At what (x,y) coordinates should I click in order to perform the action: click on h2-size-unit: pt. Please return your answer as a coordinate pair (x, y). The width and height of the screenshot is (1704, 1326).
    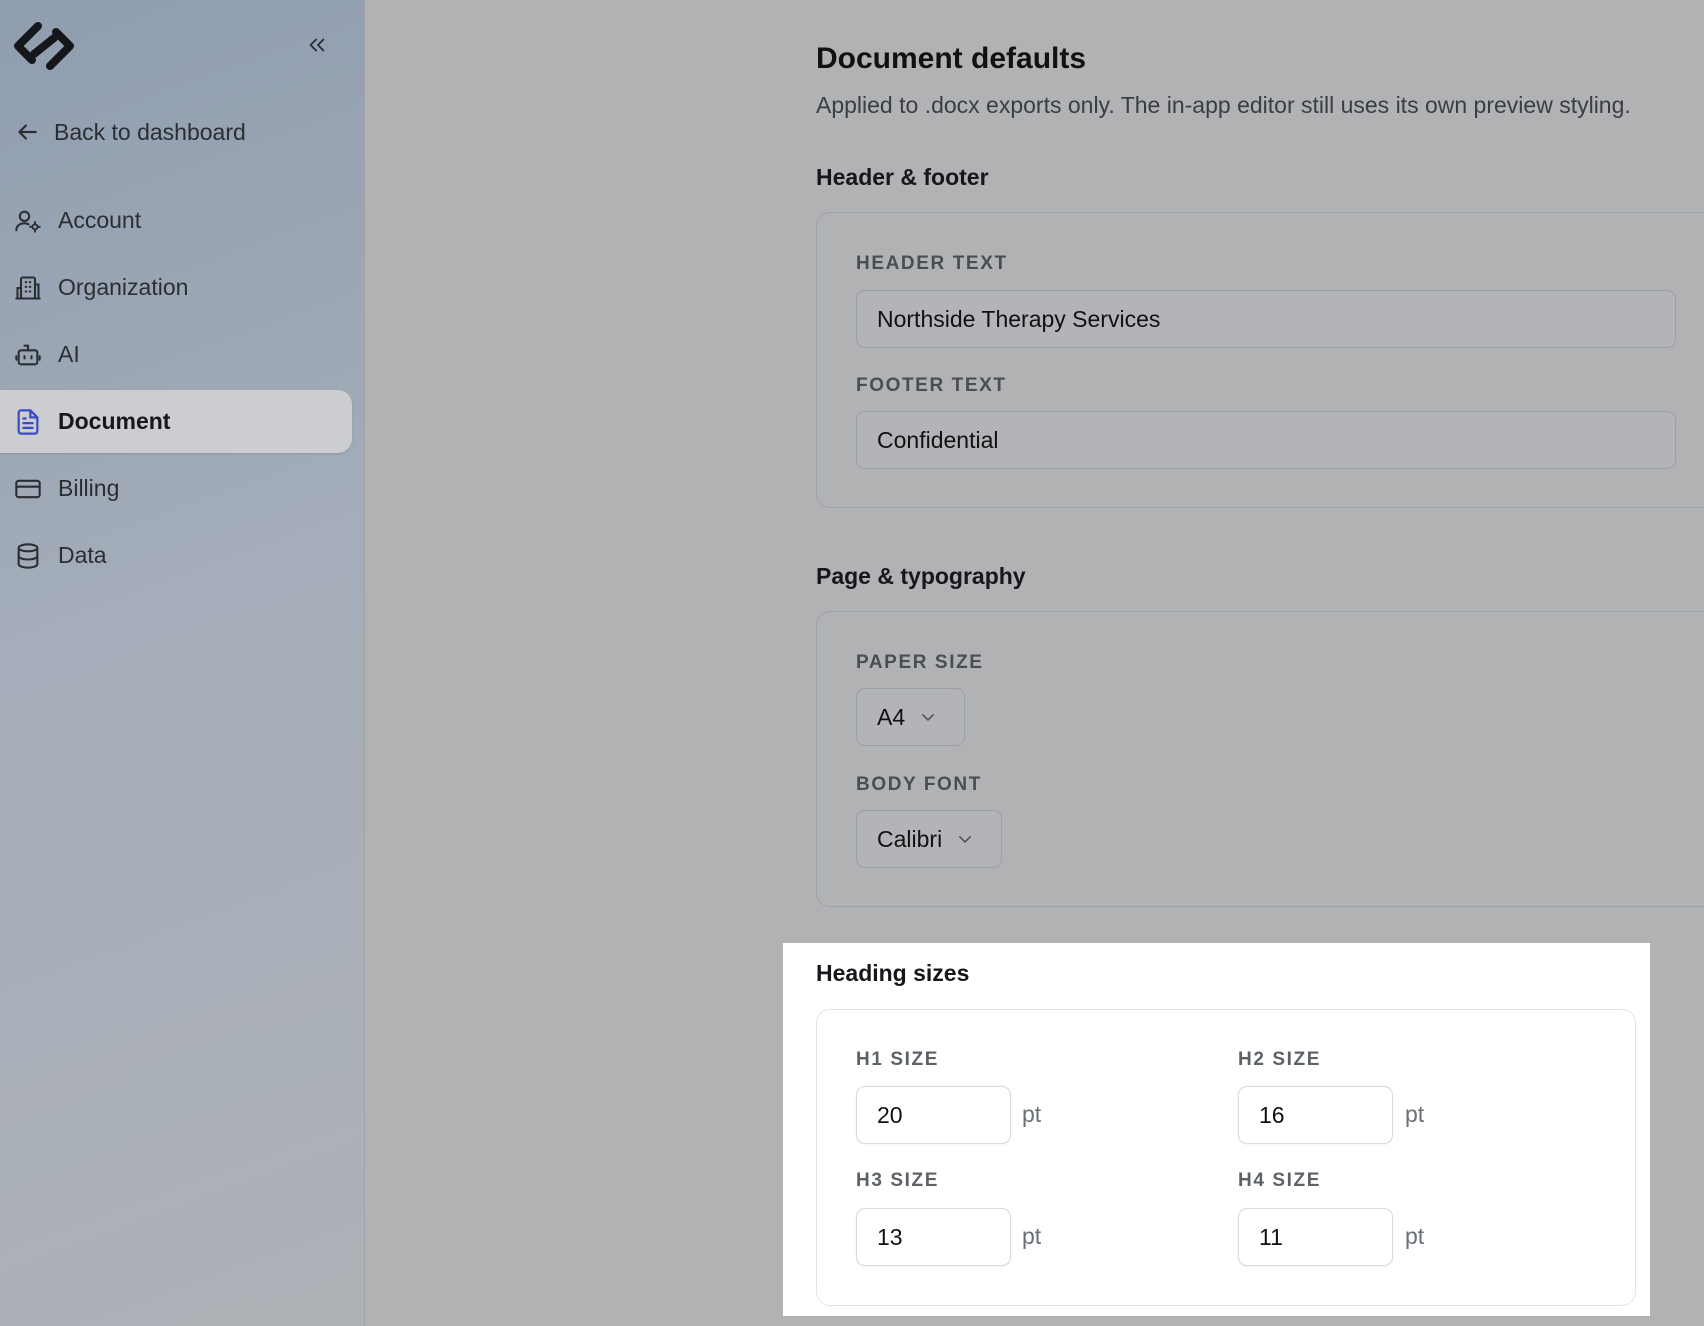
    Looking at the image, I should click on (1415, 1114).